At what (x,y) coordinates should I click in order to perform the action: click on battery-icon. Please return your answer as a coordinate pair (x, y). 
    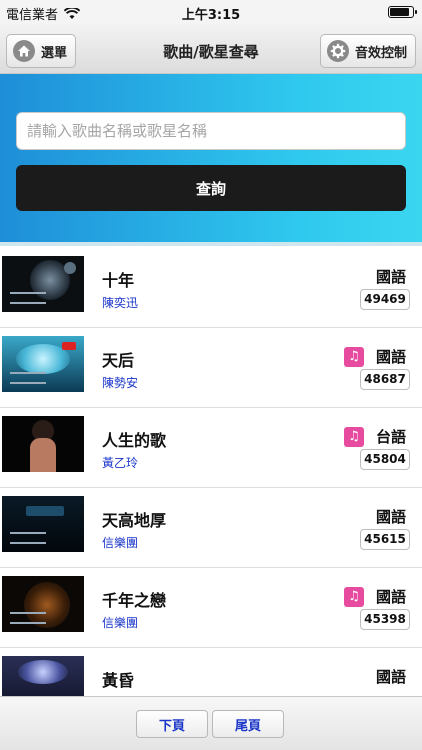
    Looking at the image, I should click on (402, 12).